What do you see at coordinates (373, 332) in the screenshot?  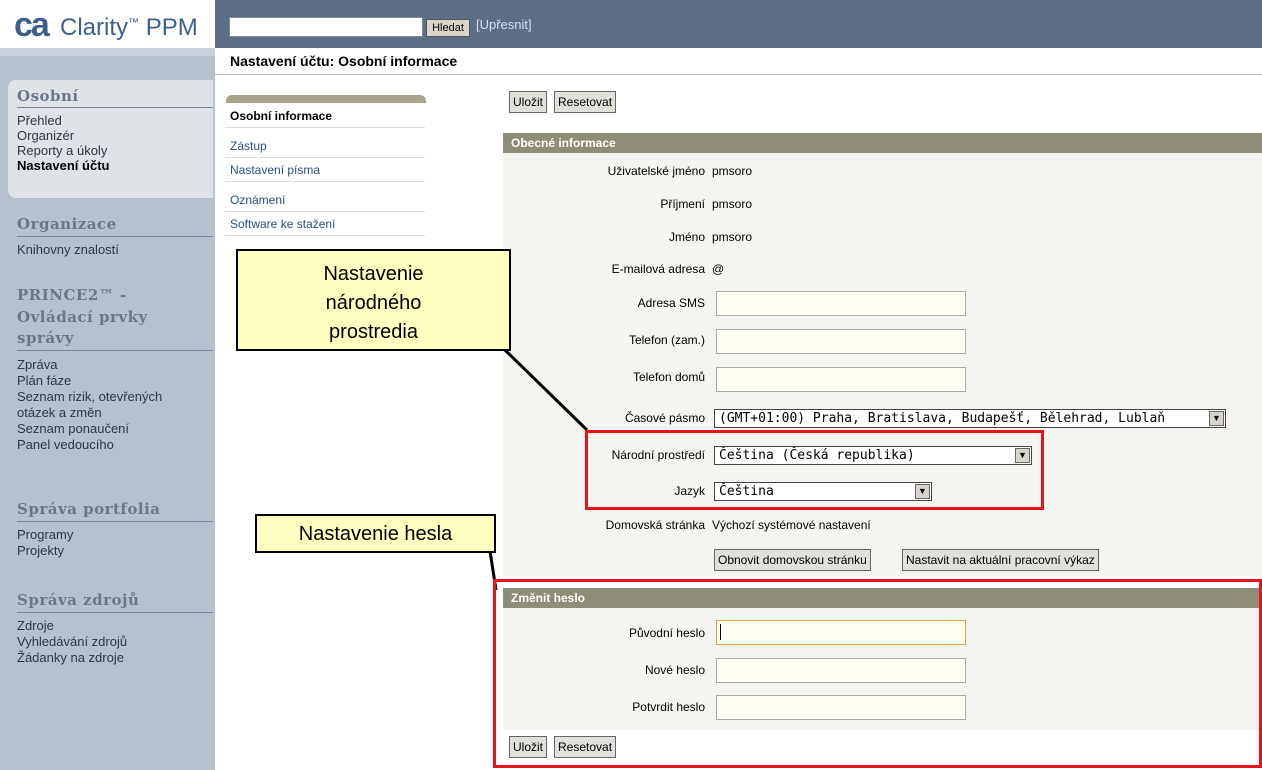 I see `locale-callout-line-3: prostredia` at bounding box center [373, 332].